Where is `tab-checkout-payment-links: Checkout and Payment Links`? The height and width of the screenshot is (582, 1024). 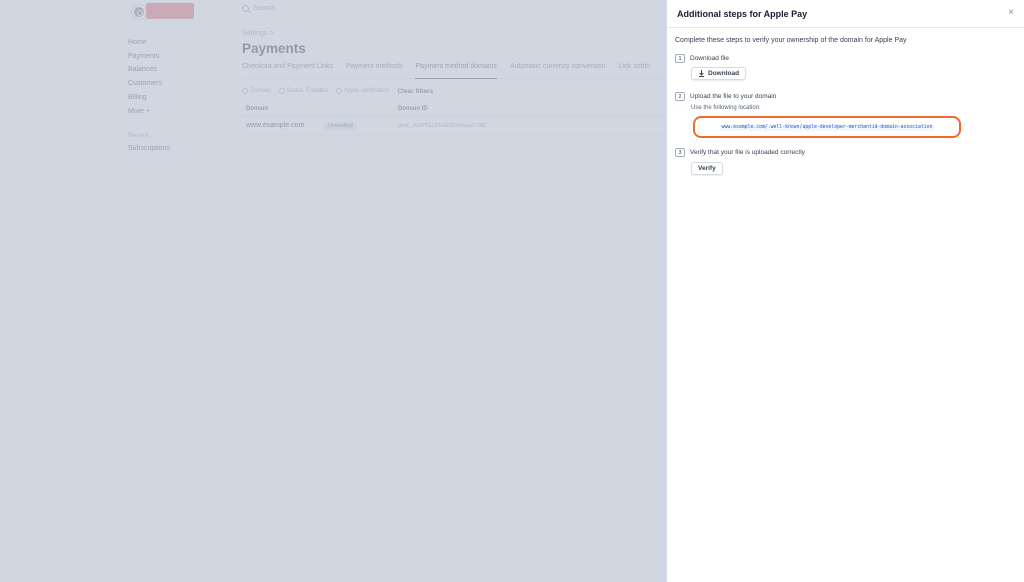
tab-checkout-payment-links: Checkout and Payment Links is located at coordinates (287, 71).